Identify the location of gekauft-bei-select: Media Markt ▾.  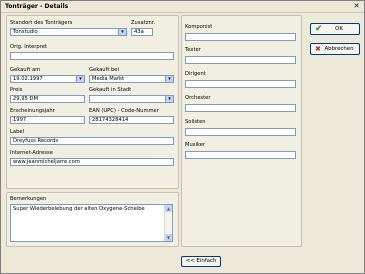
(131, 79).